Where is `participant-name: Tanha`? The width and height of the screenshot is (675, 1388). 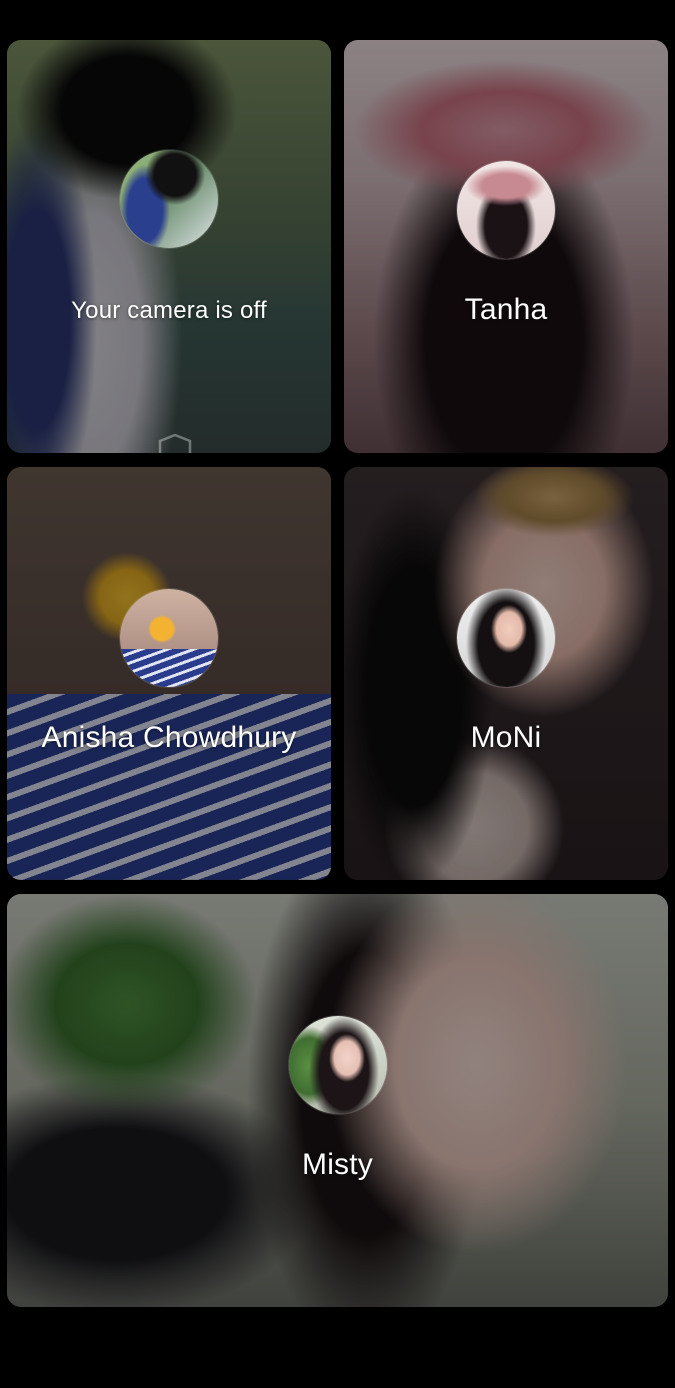
participant-name: Tanha is located at coordinates (506, 309).